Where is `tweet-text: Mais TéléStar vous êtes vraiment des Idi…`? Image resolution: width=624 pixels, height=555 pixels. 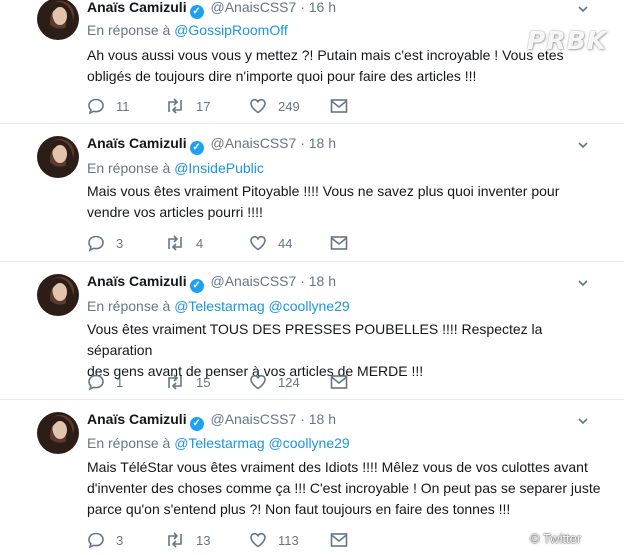 tweet-text: Mais TéléStar vous êtes vraiment des Idi… is located at coordinates (347, 488).